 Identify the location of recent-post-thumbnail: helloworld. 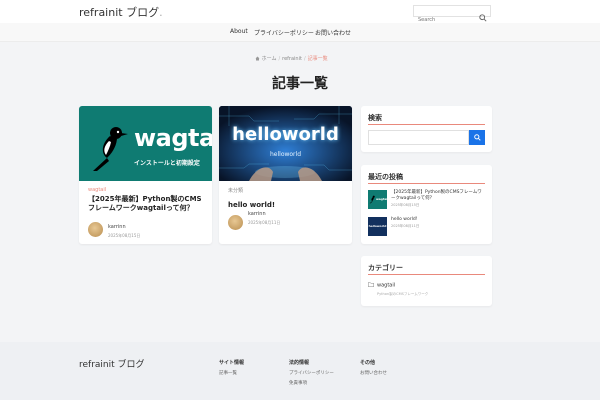
(377, 226).